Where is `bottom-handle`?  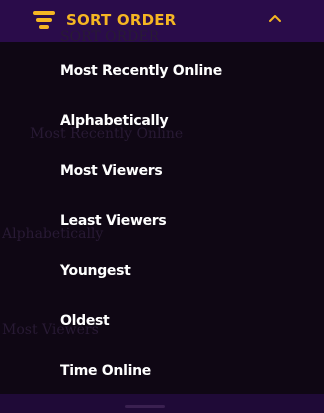 bottom-handle is located at coordinates (145, 406).